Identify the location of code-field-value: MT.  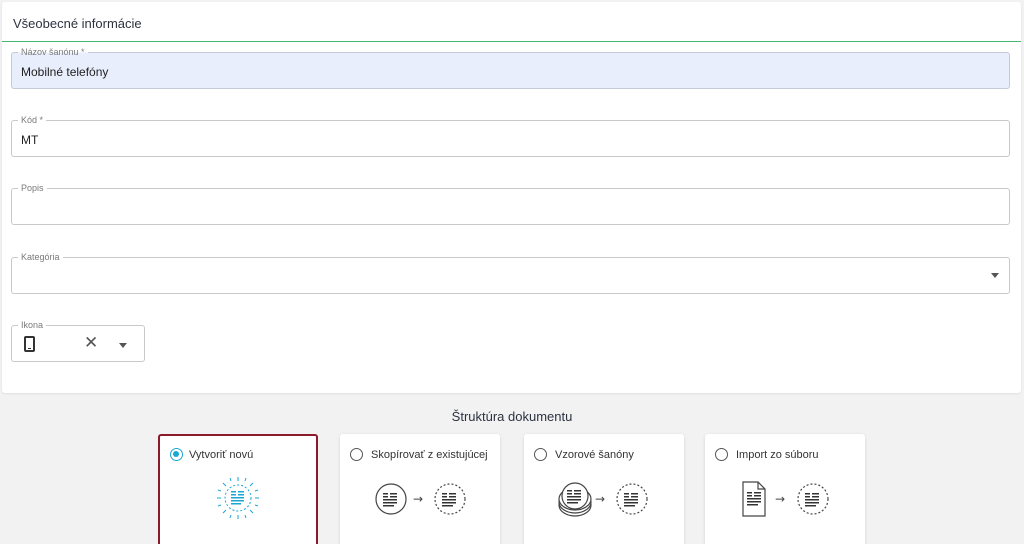
(29, 140).